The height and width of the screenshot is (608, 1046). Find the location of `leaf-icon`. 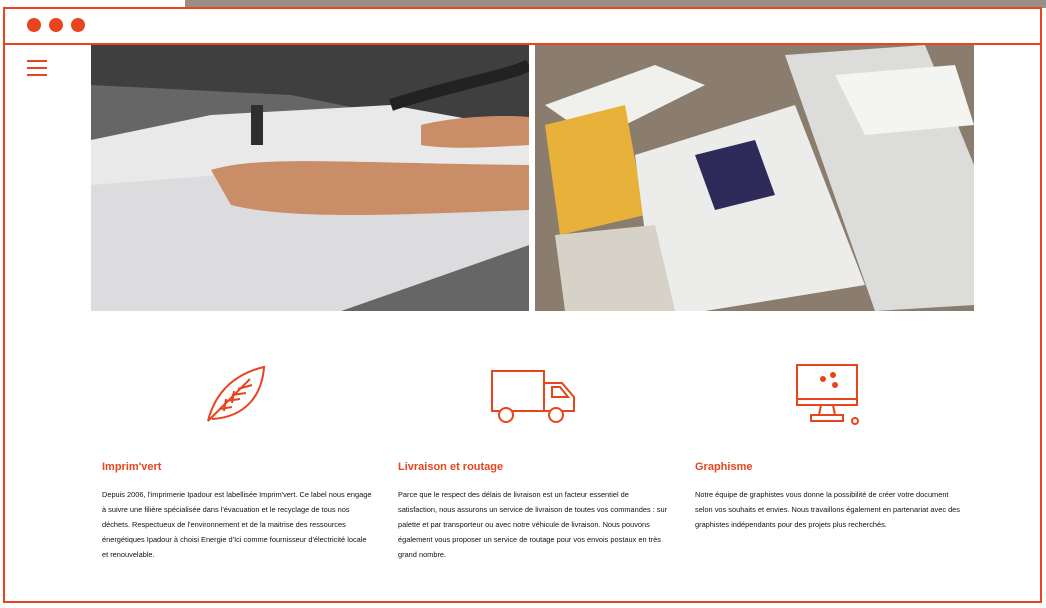

leaf-icon is located at coordinates (234, 395).